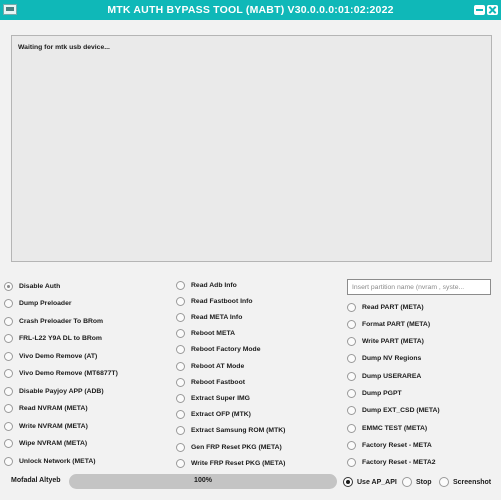 This screenshot has width=501, height=500. What do you see at coordinates (50, 356) in the screenshot?
I see `option-vivo-demo-remove-at: Vivo Demo Remove (AT)` at bounding box center [50, 356].